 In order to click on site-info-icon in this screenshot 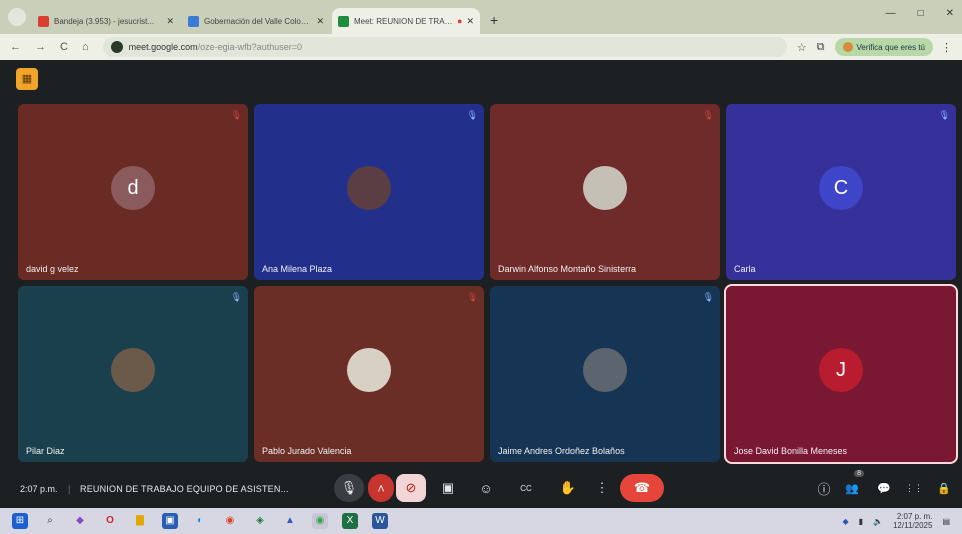, I will do `click(116, 47)`.